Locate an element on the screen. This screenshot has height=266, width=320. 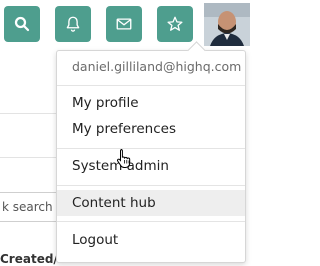
favorites-button is located at coordinates (175, 24).